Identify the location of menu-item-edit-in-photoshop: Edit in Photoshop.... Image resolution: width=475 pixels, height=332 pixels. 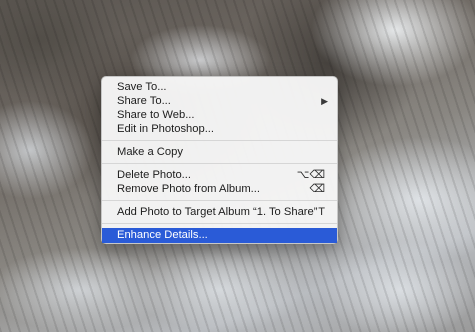
(219, 129).